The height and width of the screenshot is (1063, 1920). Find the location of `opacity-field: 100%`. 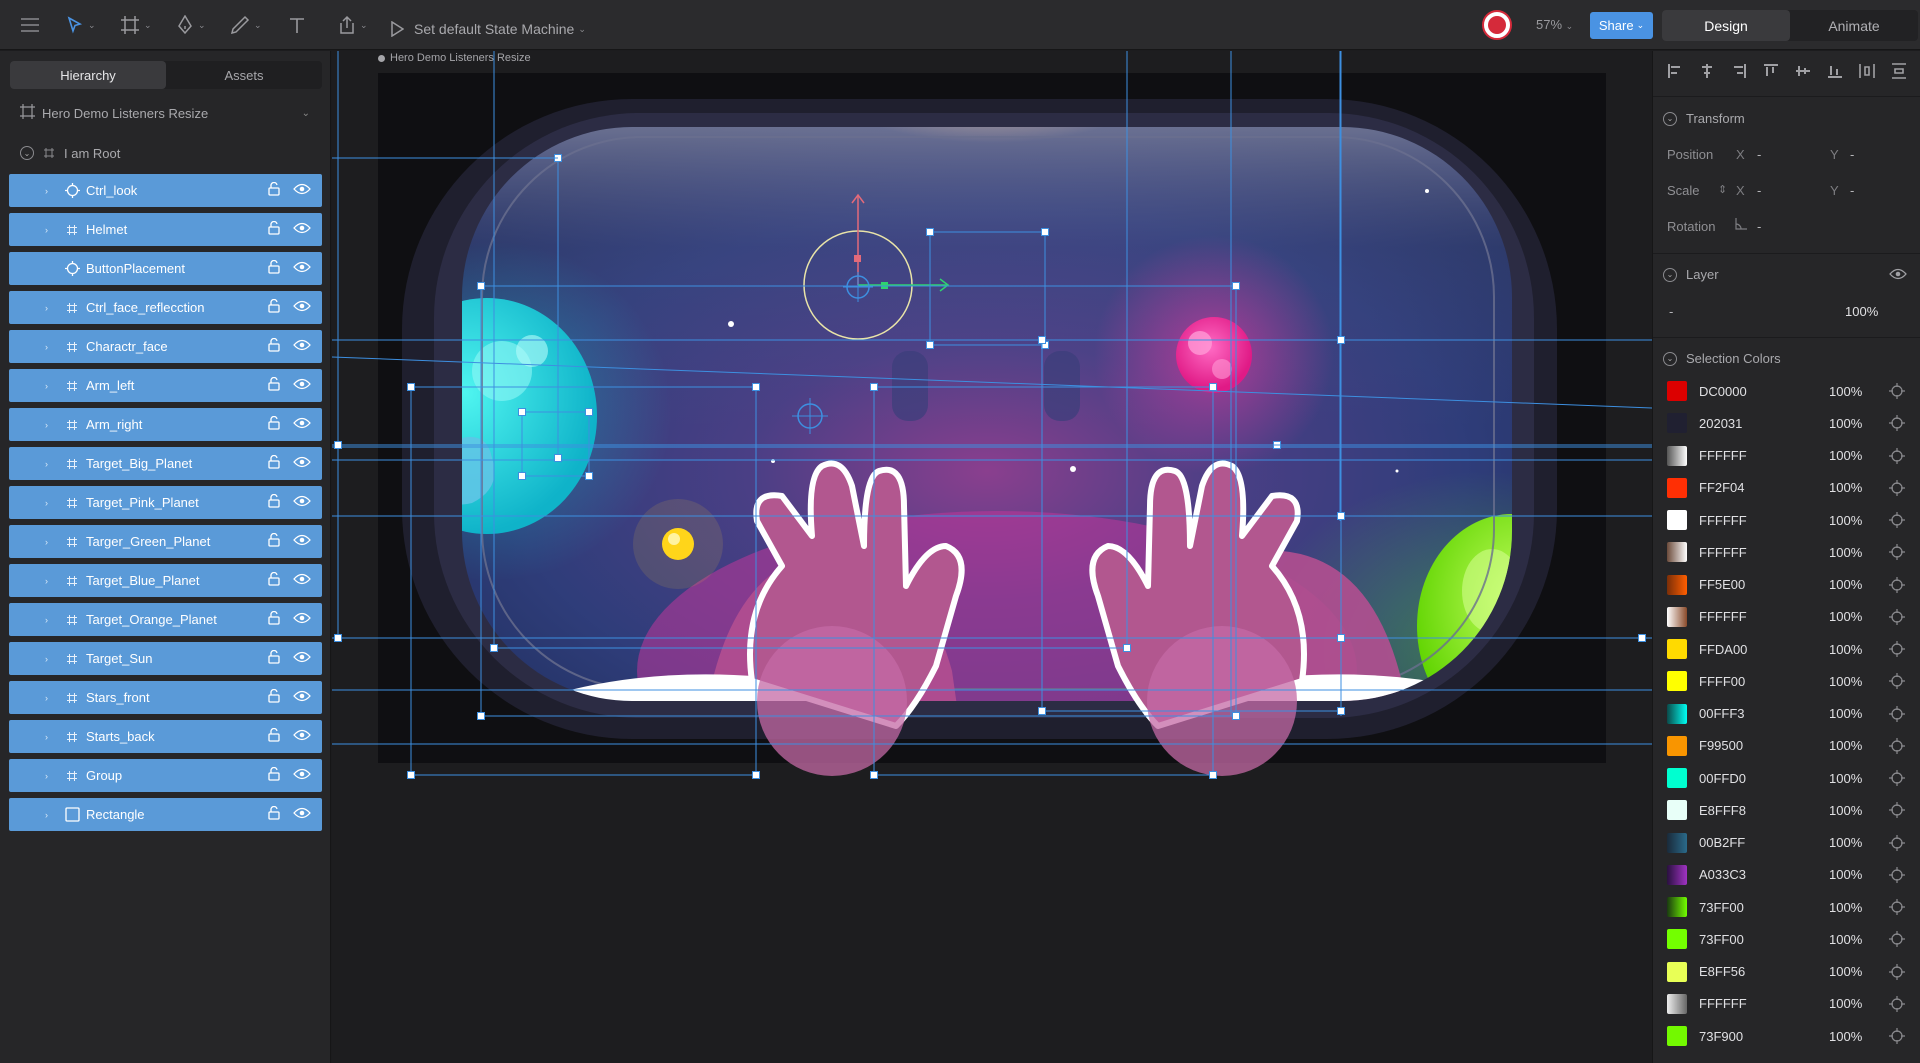

opacity-field: 100% is located at coordinates (1861, 311).